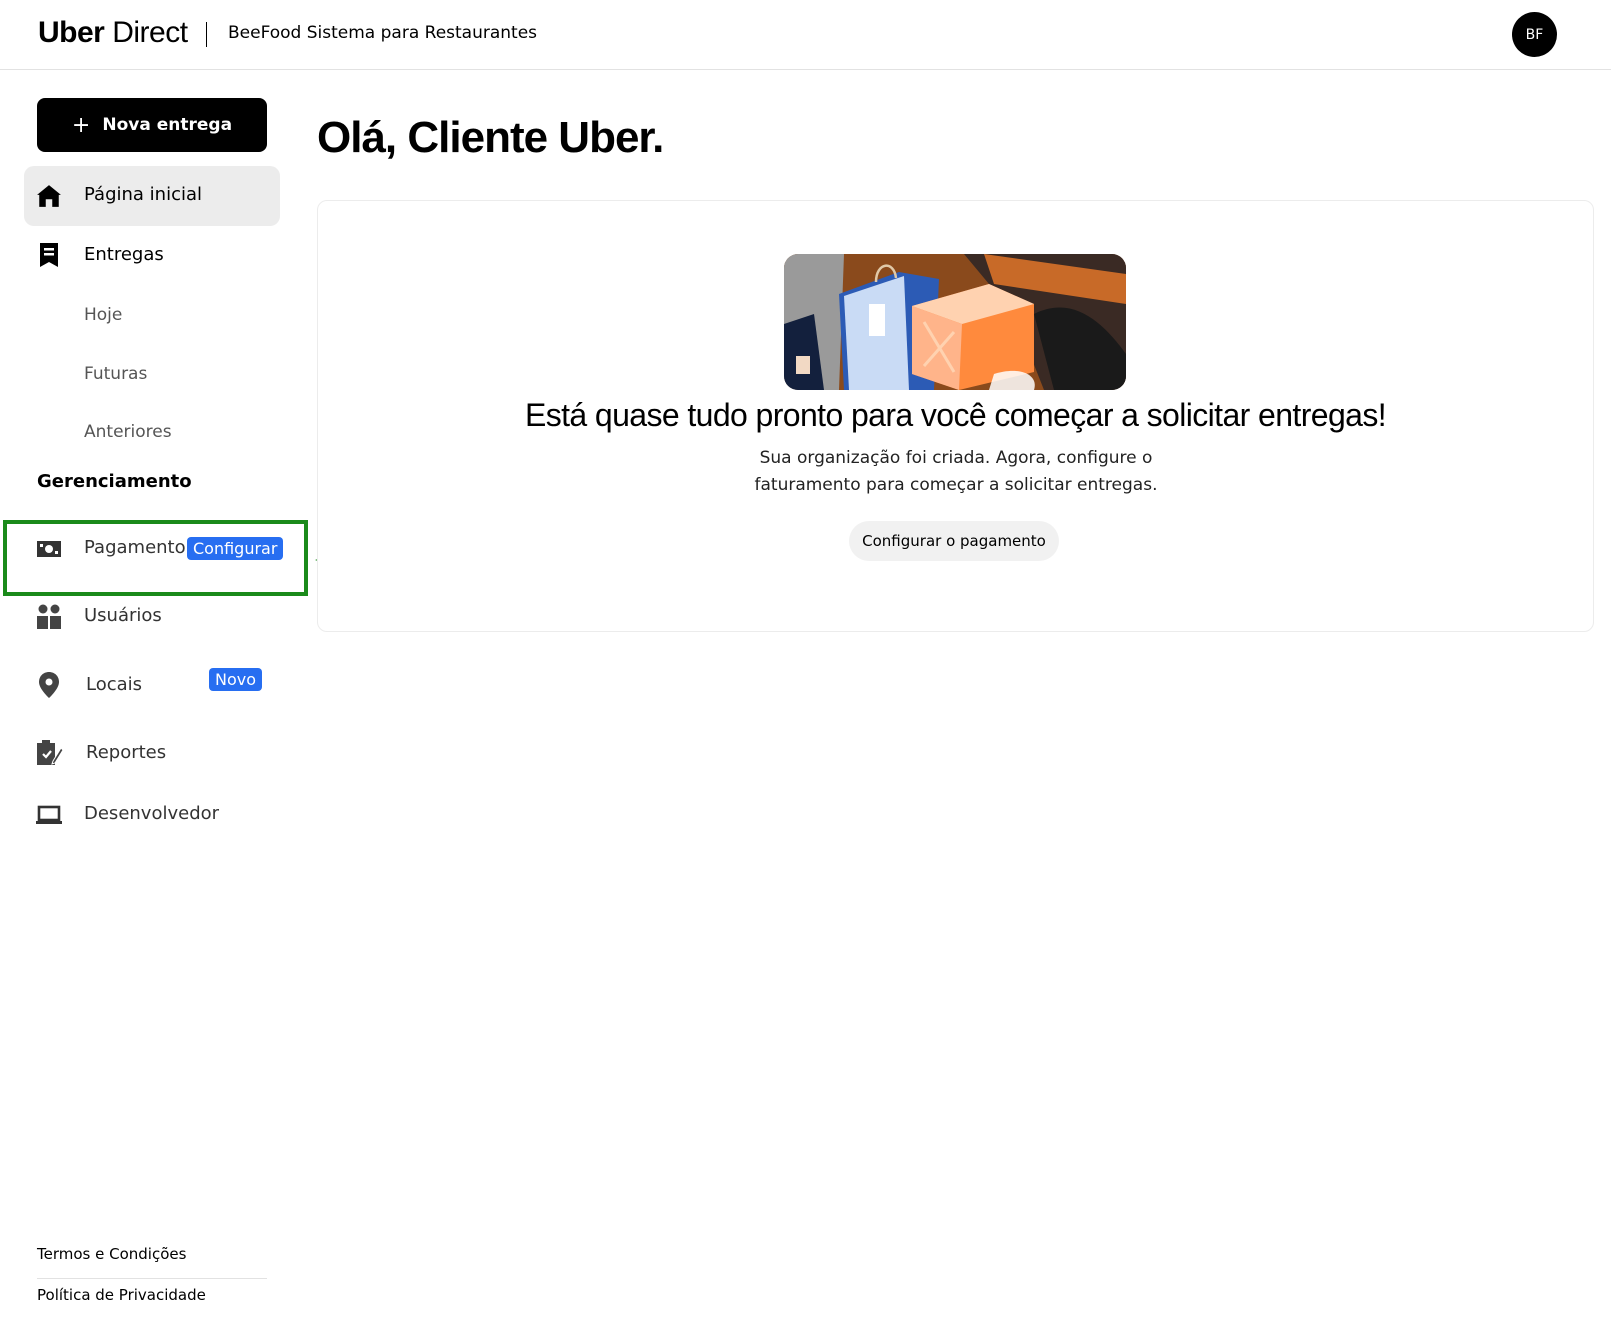 The height and width of the screenshot is (1327, 1611). I want to click on sidebar-item-home: Página inicial, so click(152, 196).